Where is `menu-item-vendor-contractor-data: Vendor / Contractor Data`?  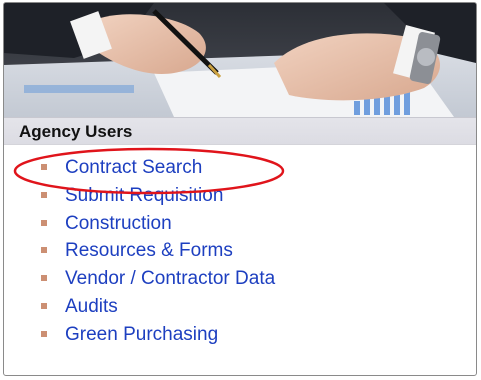
menu-item-vendor-contractor-data: Vendor / Contractor Data is located at coordinates (240, 280).